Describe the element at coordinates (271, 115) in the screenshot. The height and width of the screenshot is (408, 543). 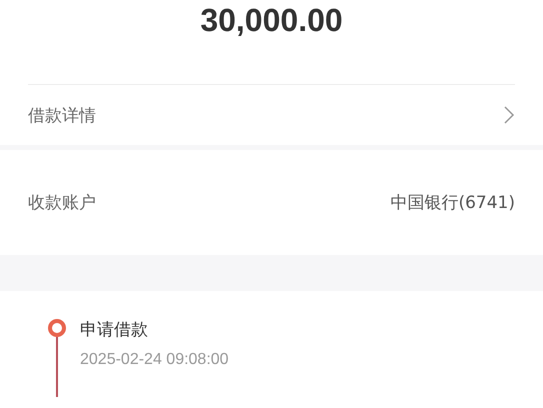
I see `loan-detail-row: 借款详情` at that location.